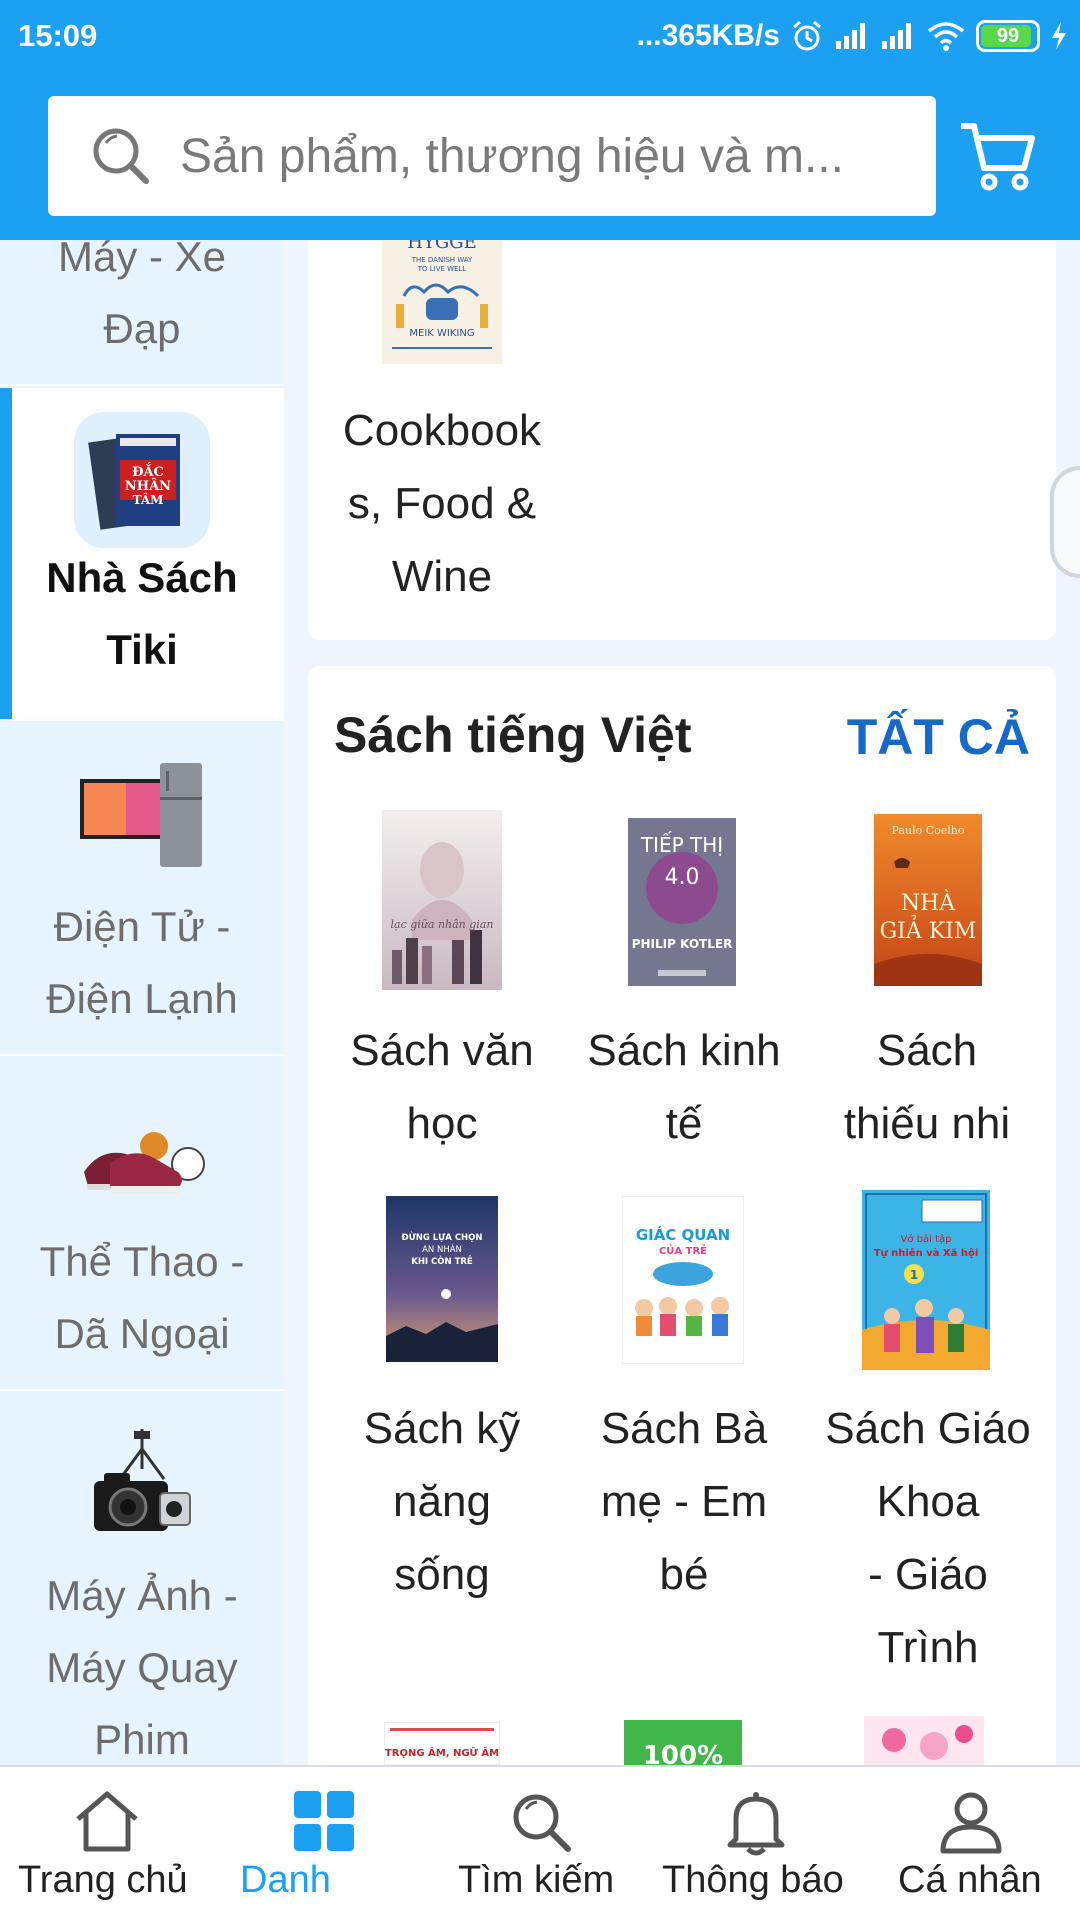  Describe the element at coordinates (442, 1752) in the screenshot. I see `svg-text: TRỌNG ÂM, NGỮ ÂM` at that location.